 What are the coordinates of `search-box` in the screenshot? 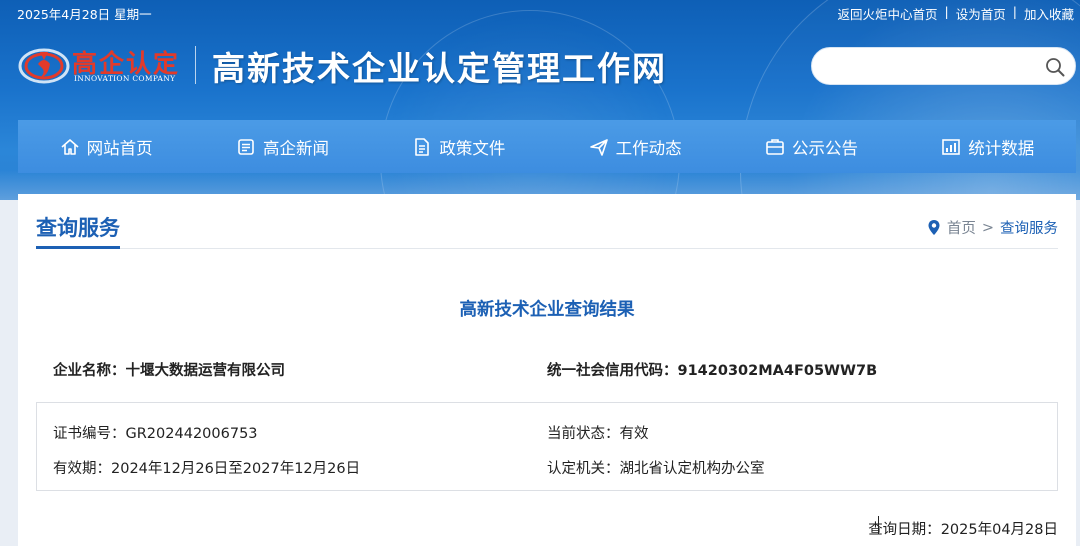 It's located at (943, 66).